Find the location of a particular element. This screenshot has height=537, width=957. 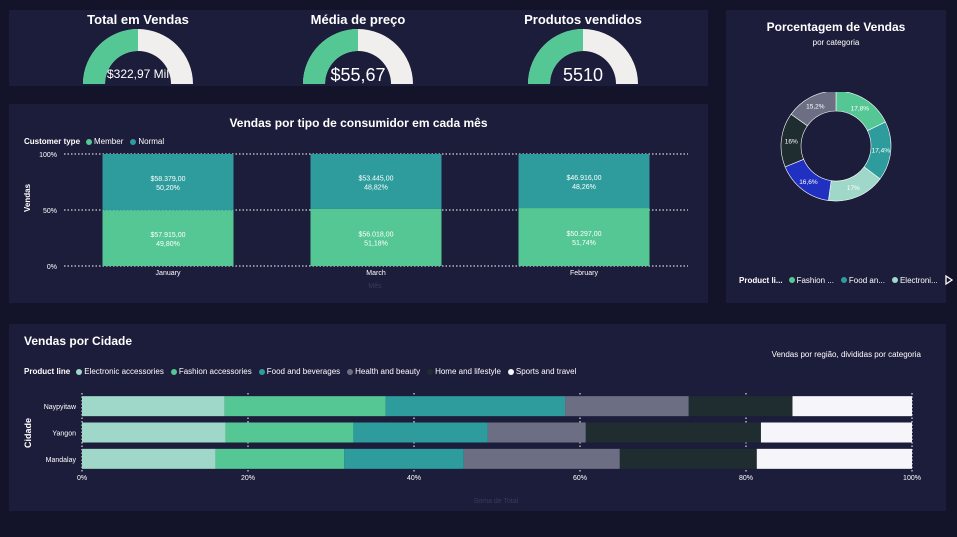

customer-type-legend: Customer type Member Normal is located at coordinates (96, 141).